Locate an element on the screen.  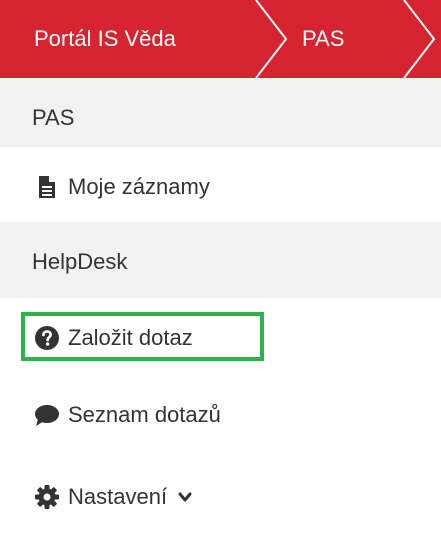
menu-section-label: HelpDesk is located at coordinates (80, 261).